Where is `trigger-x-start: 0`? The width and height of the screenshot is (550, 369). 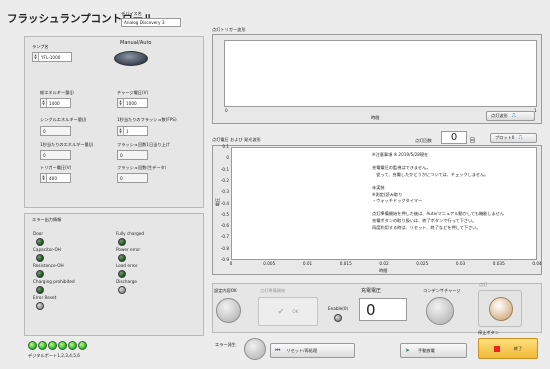
trigger-x-start: 0 is located at coordinates (226, 110).